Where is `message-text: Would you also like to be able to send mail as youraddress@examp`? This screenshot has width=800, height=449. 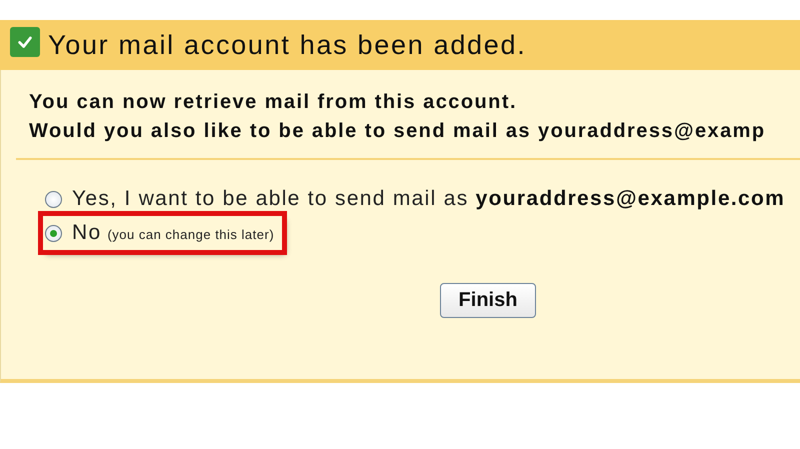 message-text: Would you also like to be able to send mail as youraddress@examp is located at coordinates (398, 131).